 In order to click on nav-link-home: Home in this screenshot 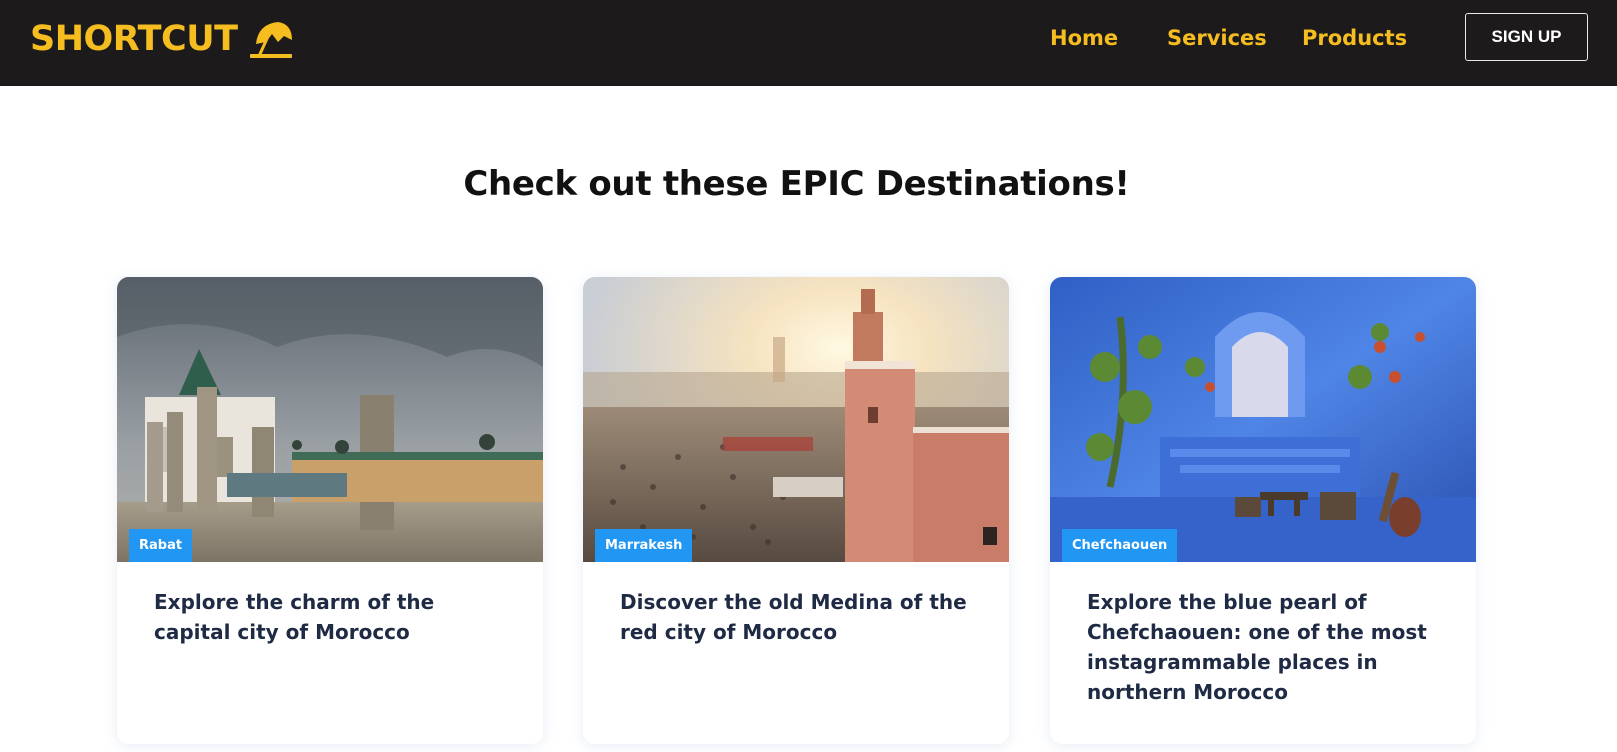, I will do `click(1084, 38)`.